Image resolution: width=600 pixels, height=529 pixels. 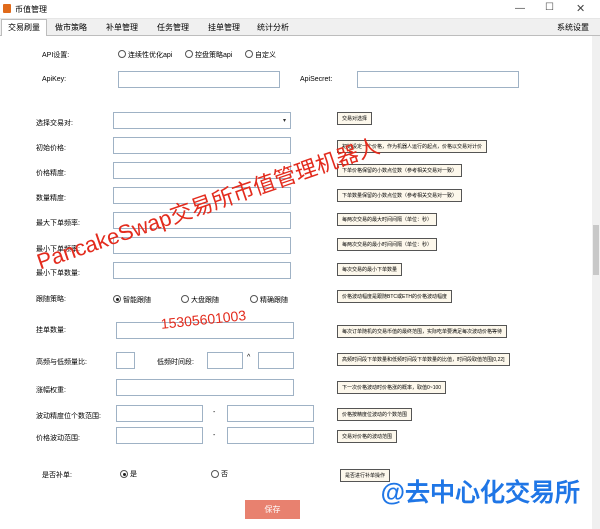 What do you see at coordinates (355, 118) in the screenshot?
I see `field-tip: 交易对选择` at bounding box center [355, 118].